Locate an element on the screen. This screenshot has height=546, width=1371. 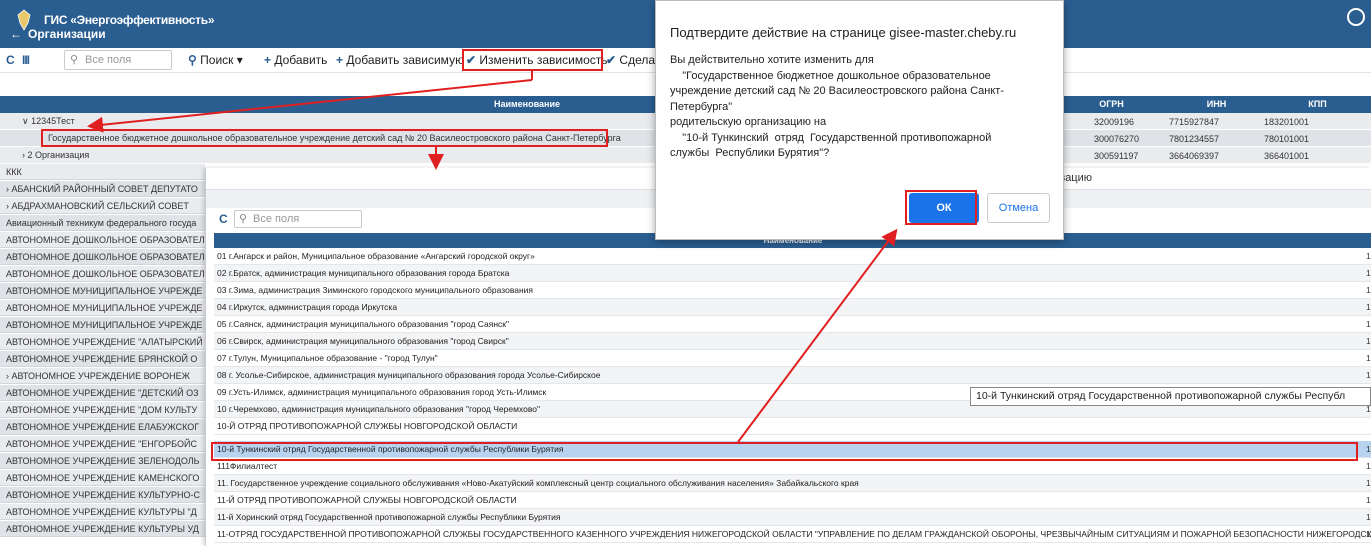
list-item: Авиационный техникум федерального госуда is located at coordinates (102, 223).